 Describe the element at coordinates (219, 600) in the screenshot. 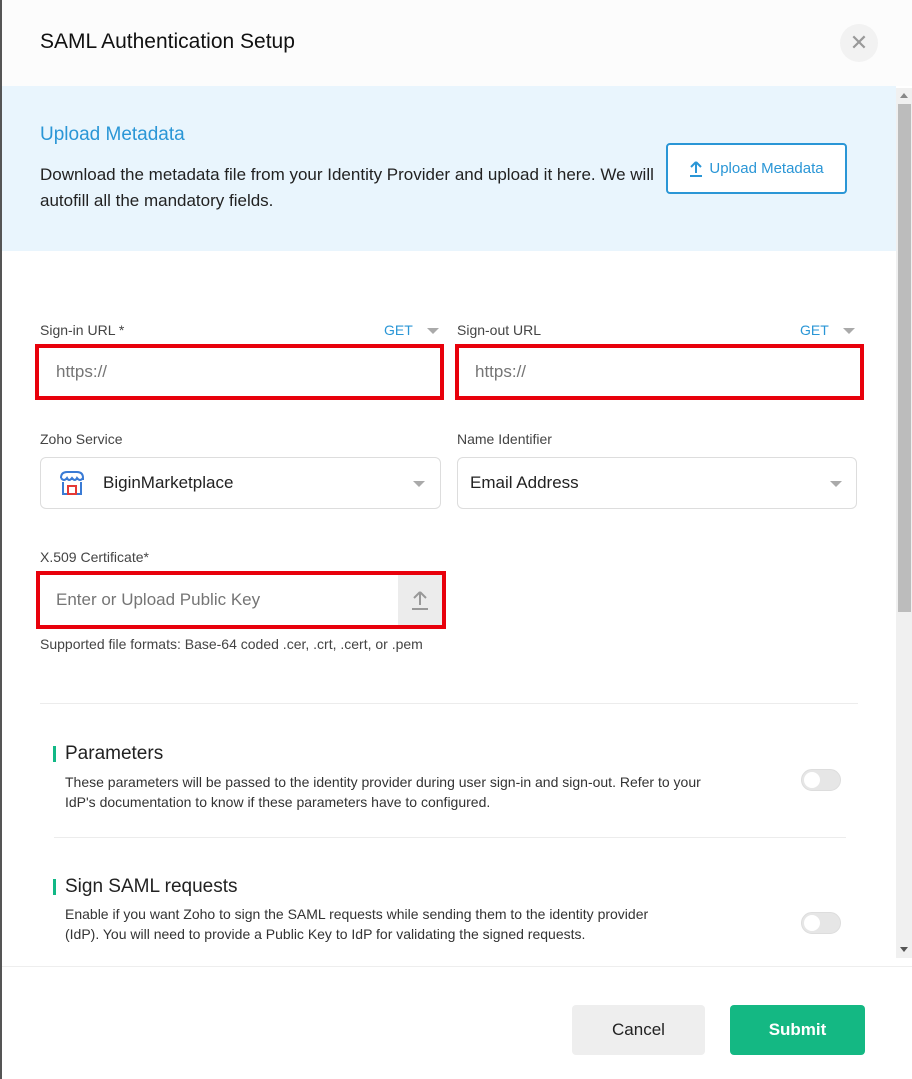

I see `certificate-input` at that location.